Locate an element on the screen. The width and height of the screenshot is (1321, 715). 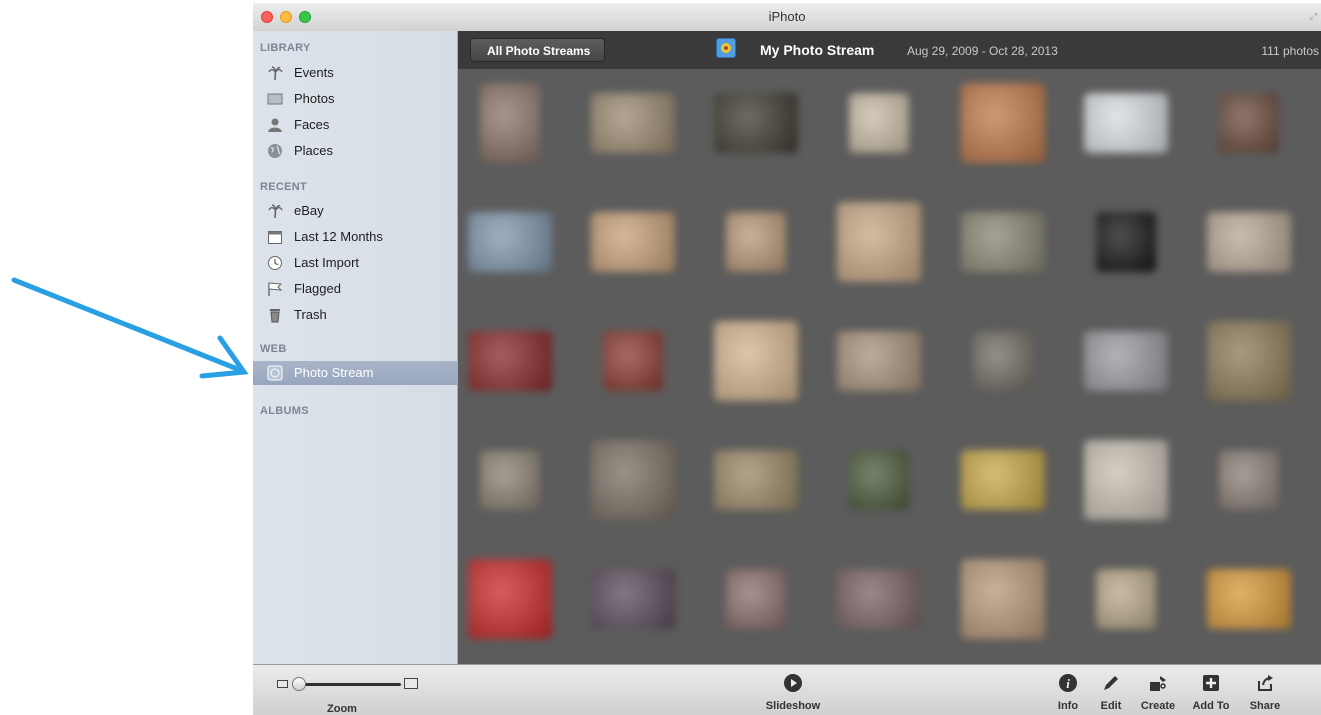
sidebar-item-photos: Photos is located at coordinates (355, 99).